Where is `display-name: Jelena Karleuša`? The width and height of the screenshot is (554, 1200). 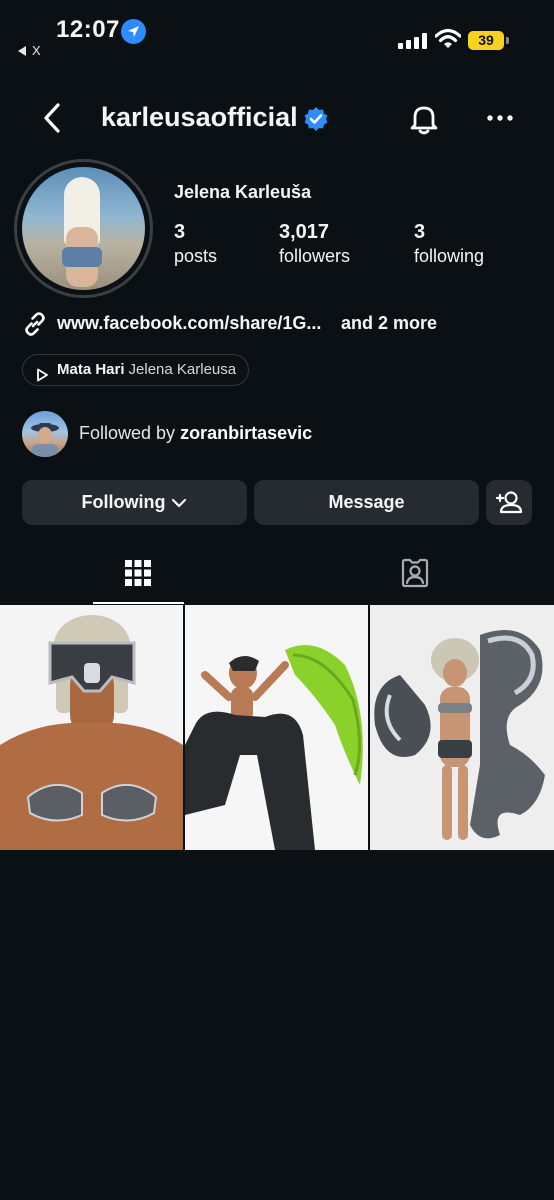
display-name: Jelena Karleuša is located at coordinates (243, 192).